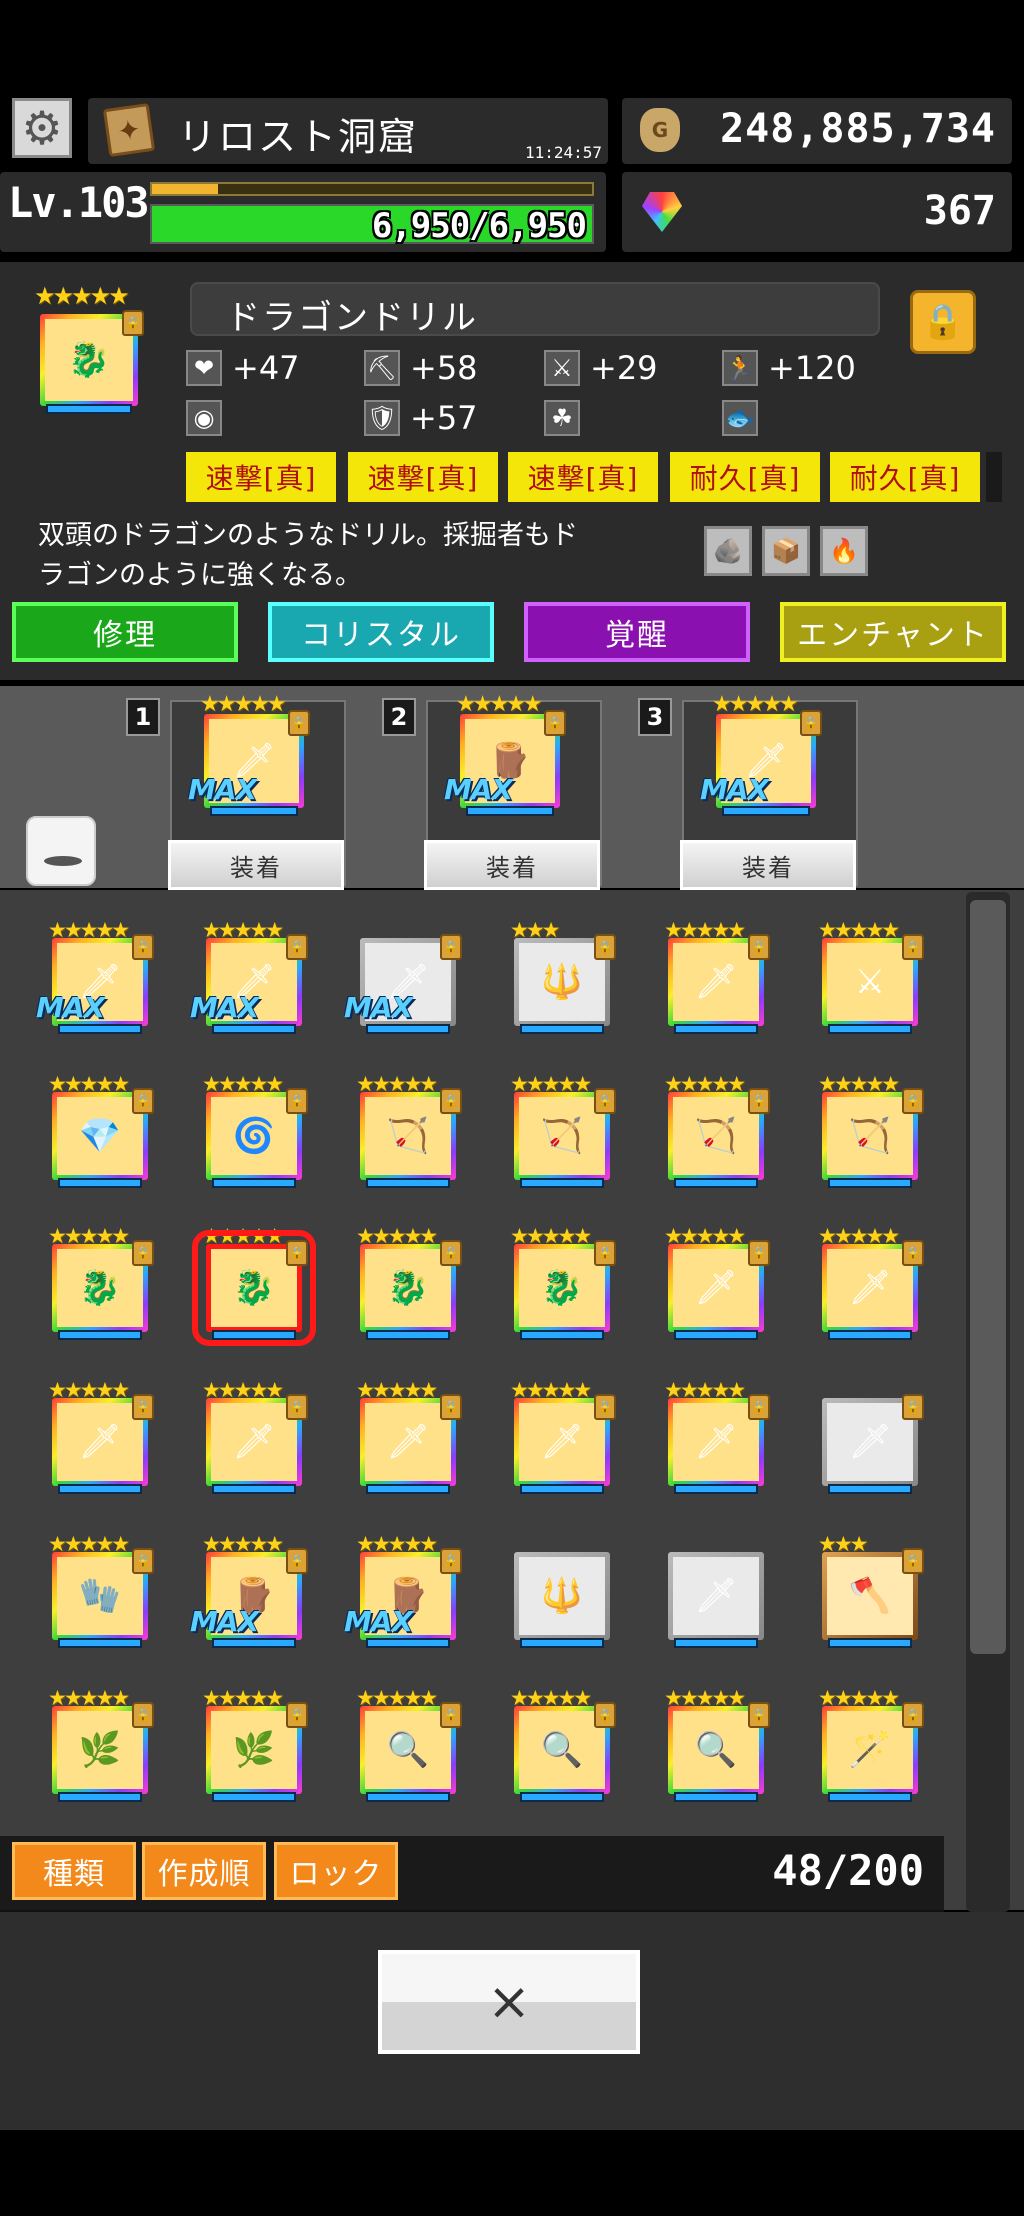 Image resolution: width=1024 pixels, height=2216 pixels. Describe the element at coordinates (583, 477) in the screenshot. I see `effect-tag: 速撃[真]` at that location.